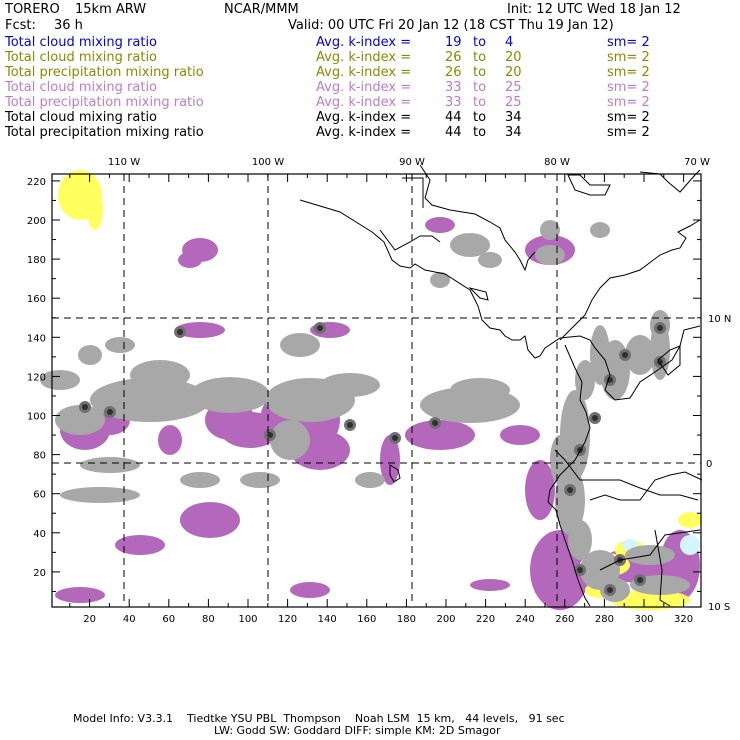 This screenshot has width=740, height=740. Describe the element at coordinates (643, 619) in the screenshot. I see `x-tick-label: 300` at that location.